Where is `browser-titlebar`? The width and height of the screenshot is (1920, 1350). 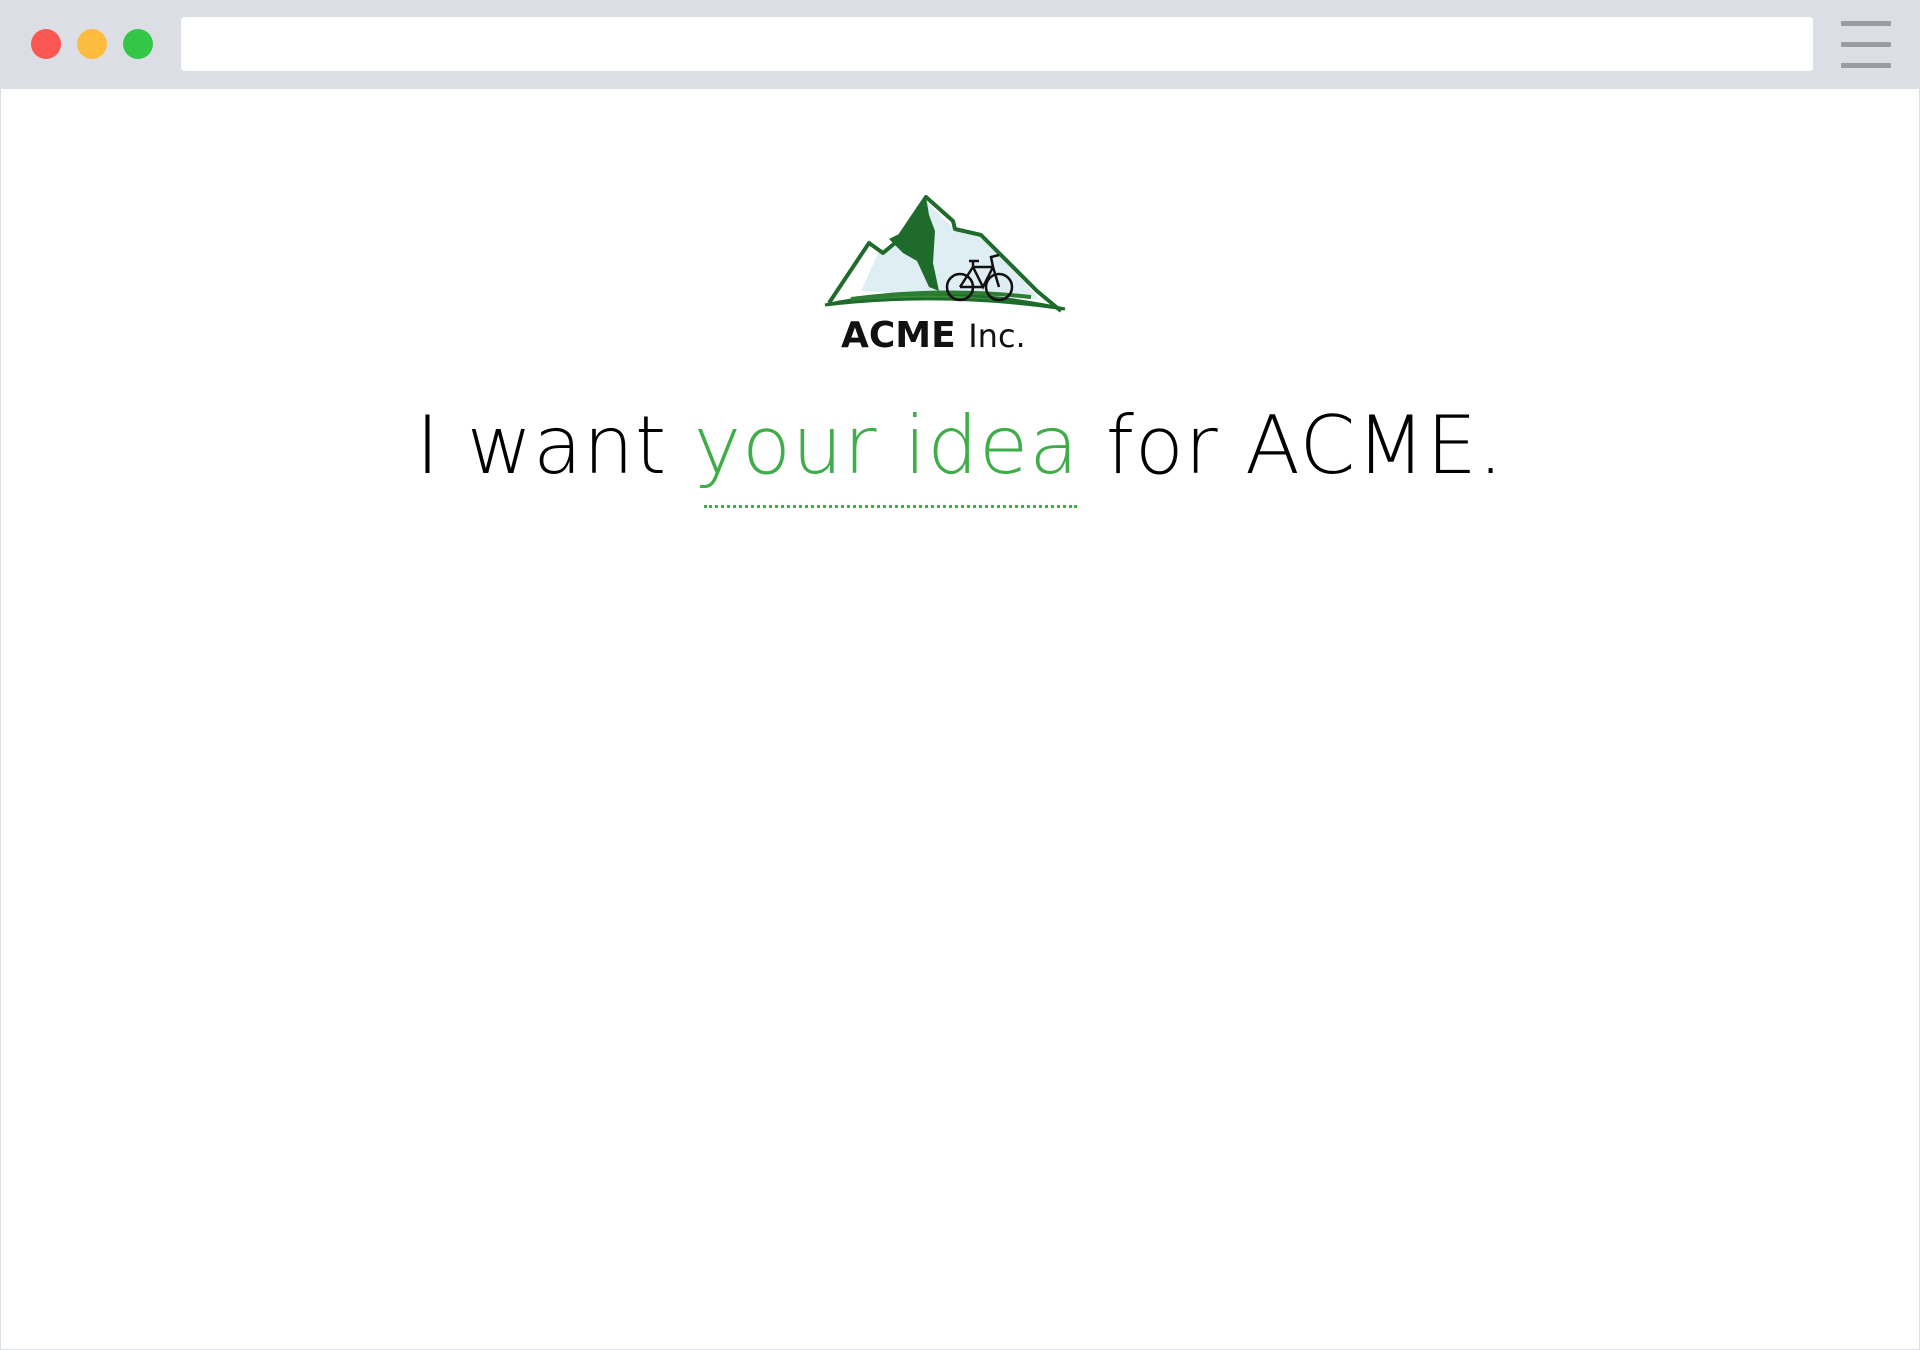
browser-titlebar is located at coordinates (960, 45).